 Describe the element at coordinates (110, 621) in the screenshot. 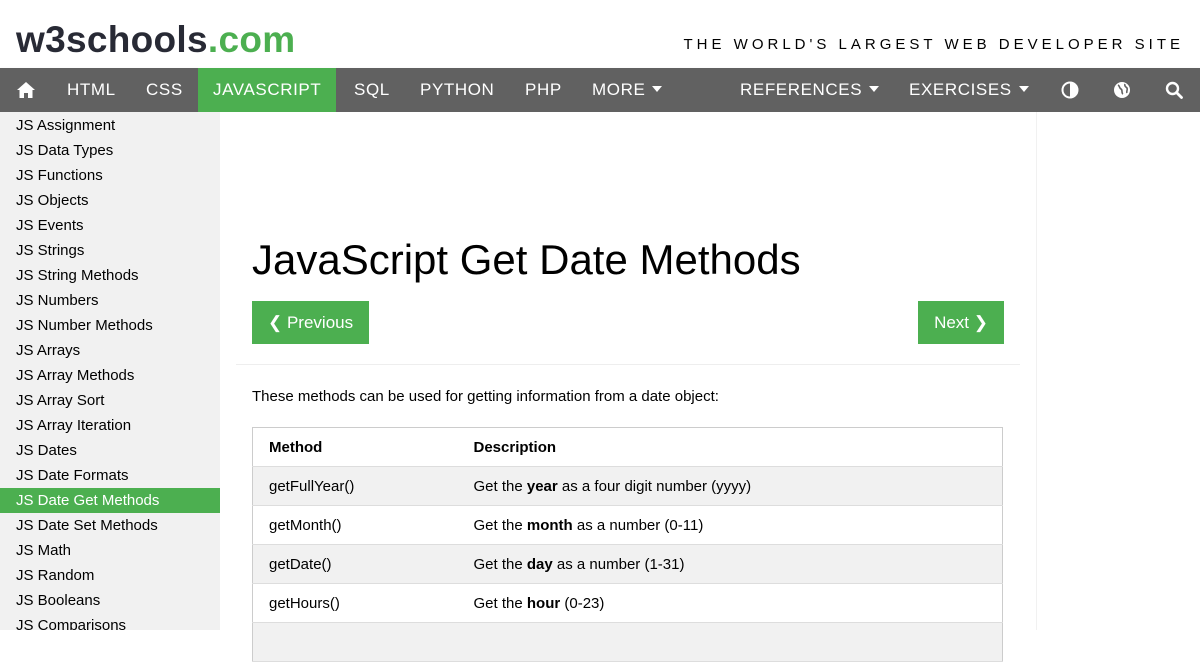

I see `sidebar-item: JS Comparisons` at that location.